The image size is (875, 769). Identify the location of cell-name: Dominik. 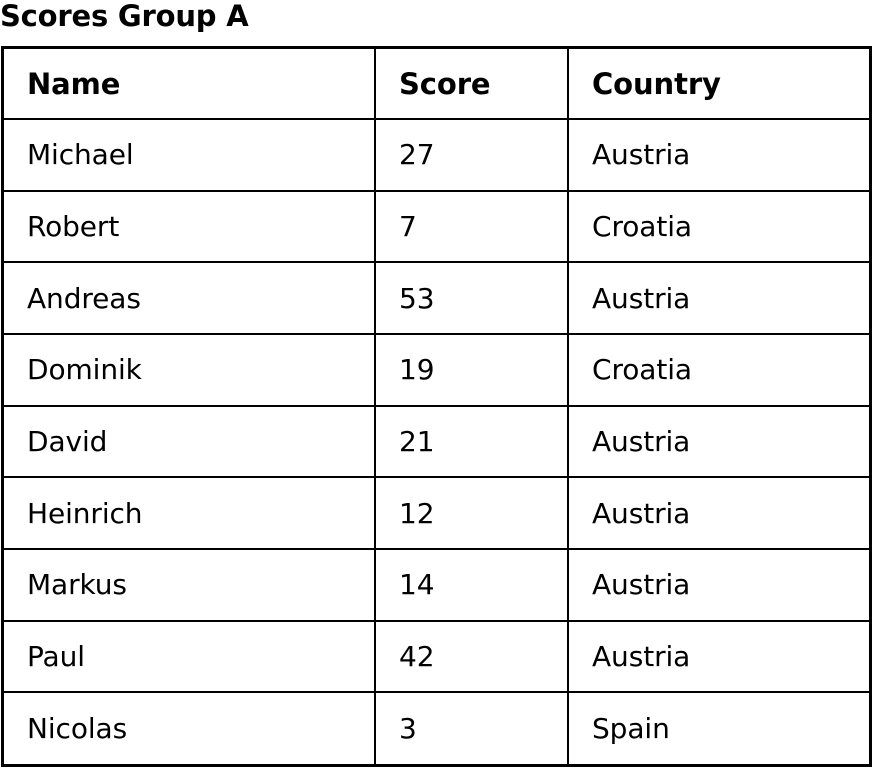
(190, 370).